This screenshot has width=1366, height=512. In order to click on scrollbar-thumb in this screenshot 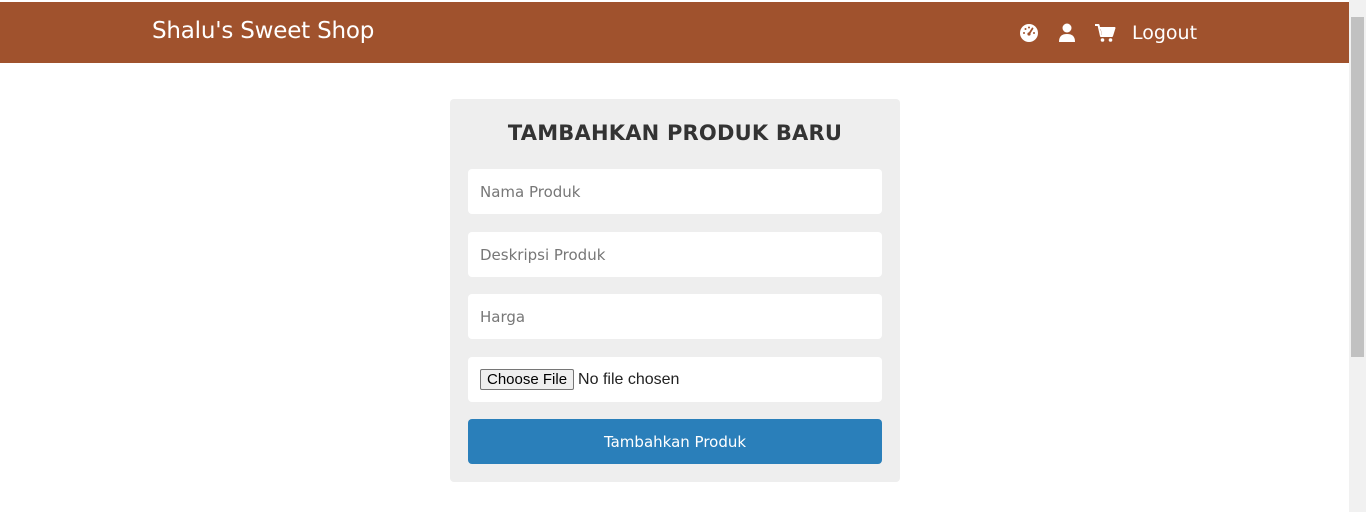, I will do `click(1357, 187)`.